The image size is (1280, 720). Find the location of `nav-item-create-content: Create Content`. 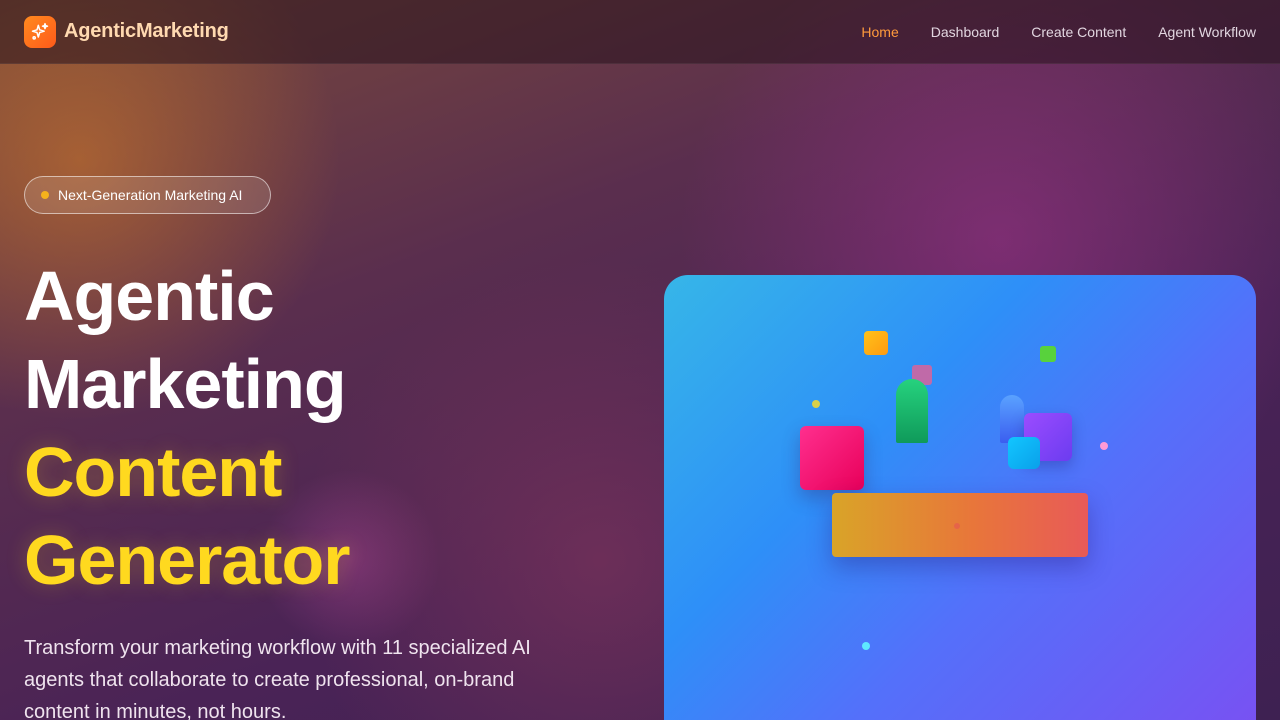

nav-item-create-content: Create Content is located at coordinates (1078, 32).